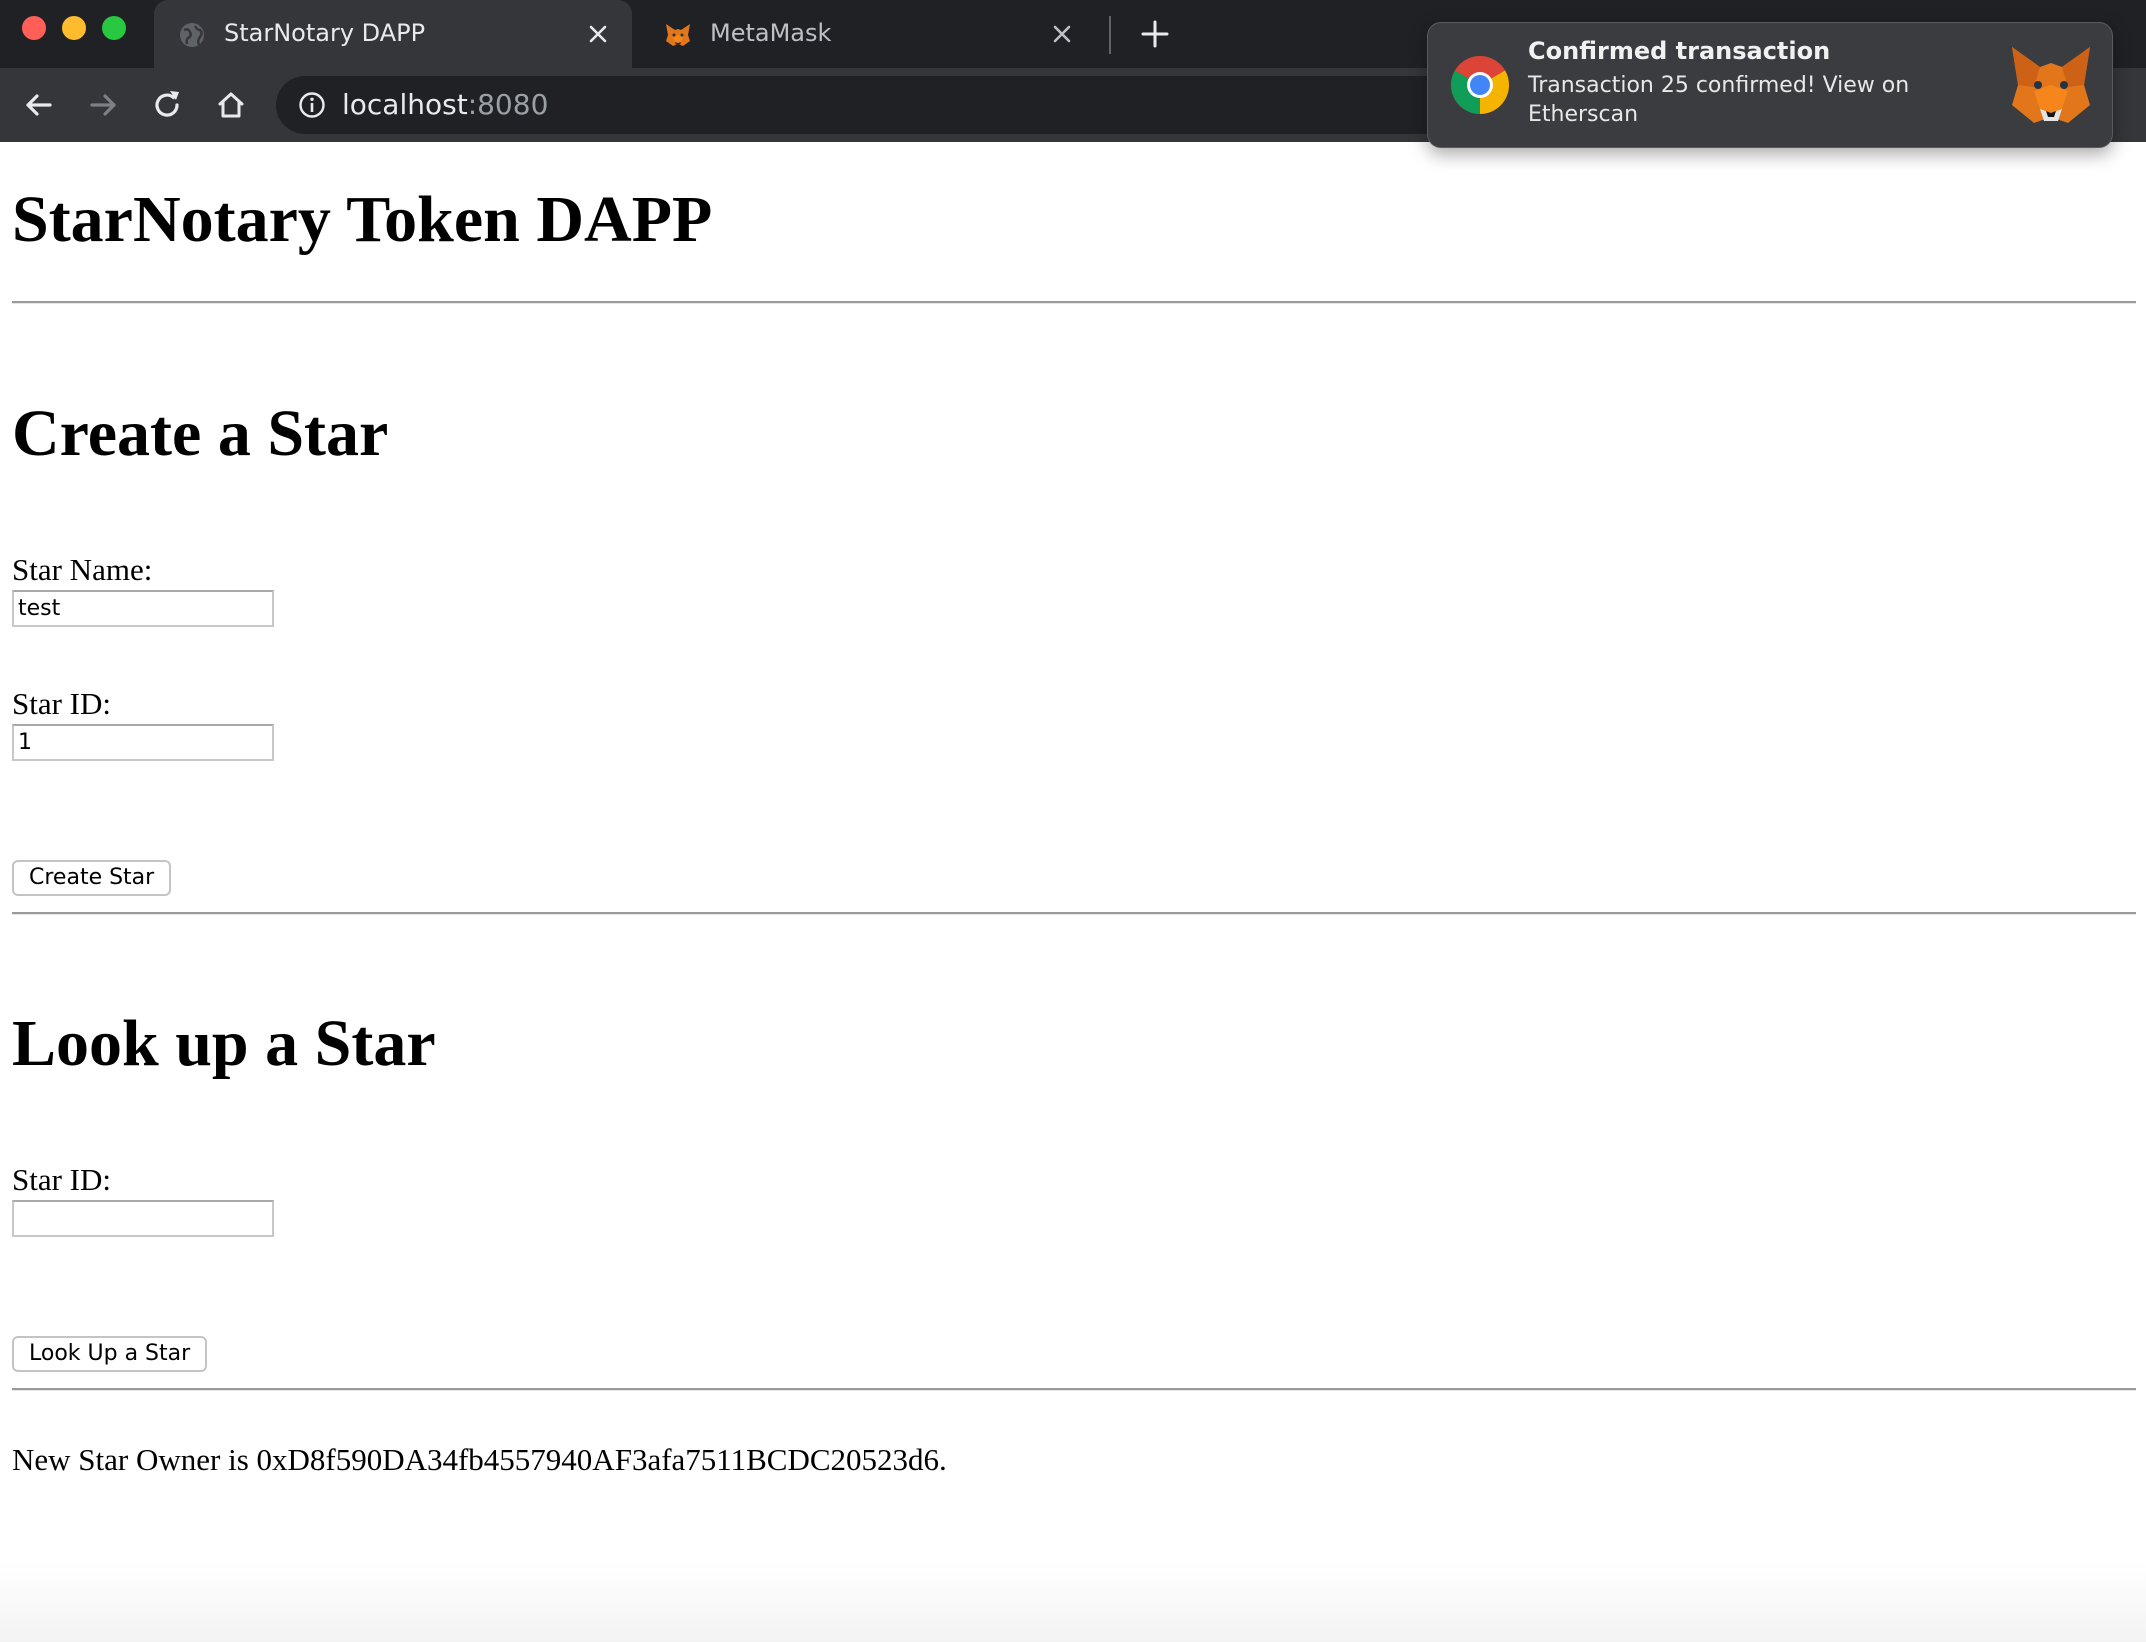  What do you see at coordinates (1110, 35) in the screenshot?
I see `tab-separator` at bounding box center [1110, 35].